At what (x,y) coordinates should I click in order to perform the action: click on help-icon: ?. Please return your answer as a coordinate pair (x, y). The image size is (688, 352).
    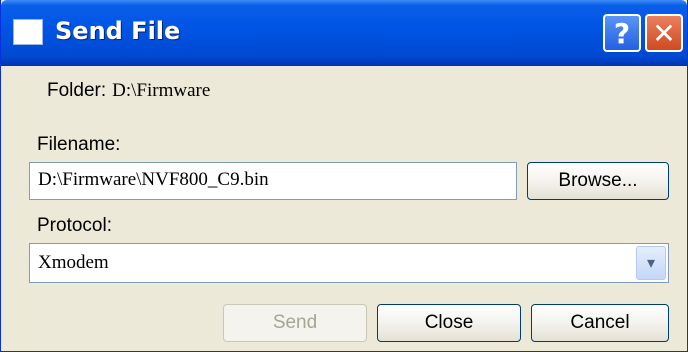
    Looking at the image, I should click on (622, 33).